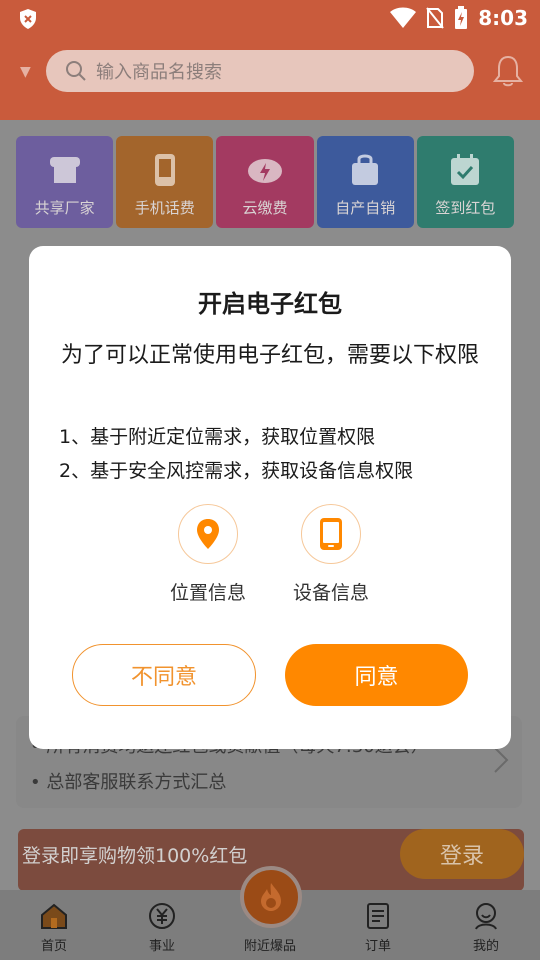 The image size is (540, 960). I want to click on phone-icon, so click(331, 534).